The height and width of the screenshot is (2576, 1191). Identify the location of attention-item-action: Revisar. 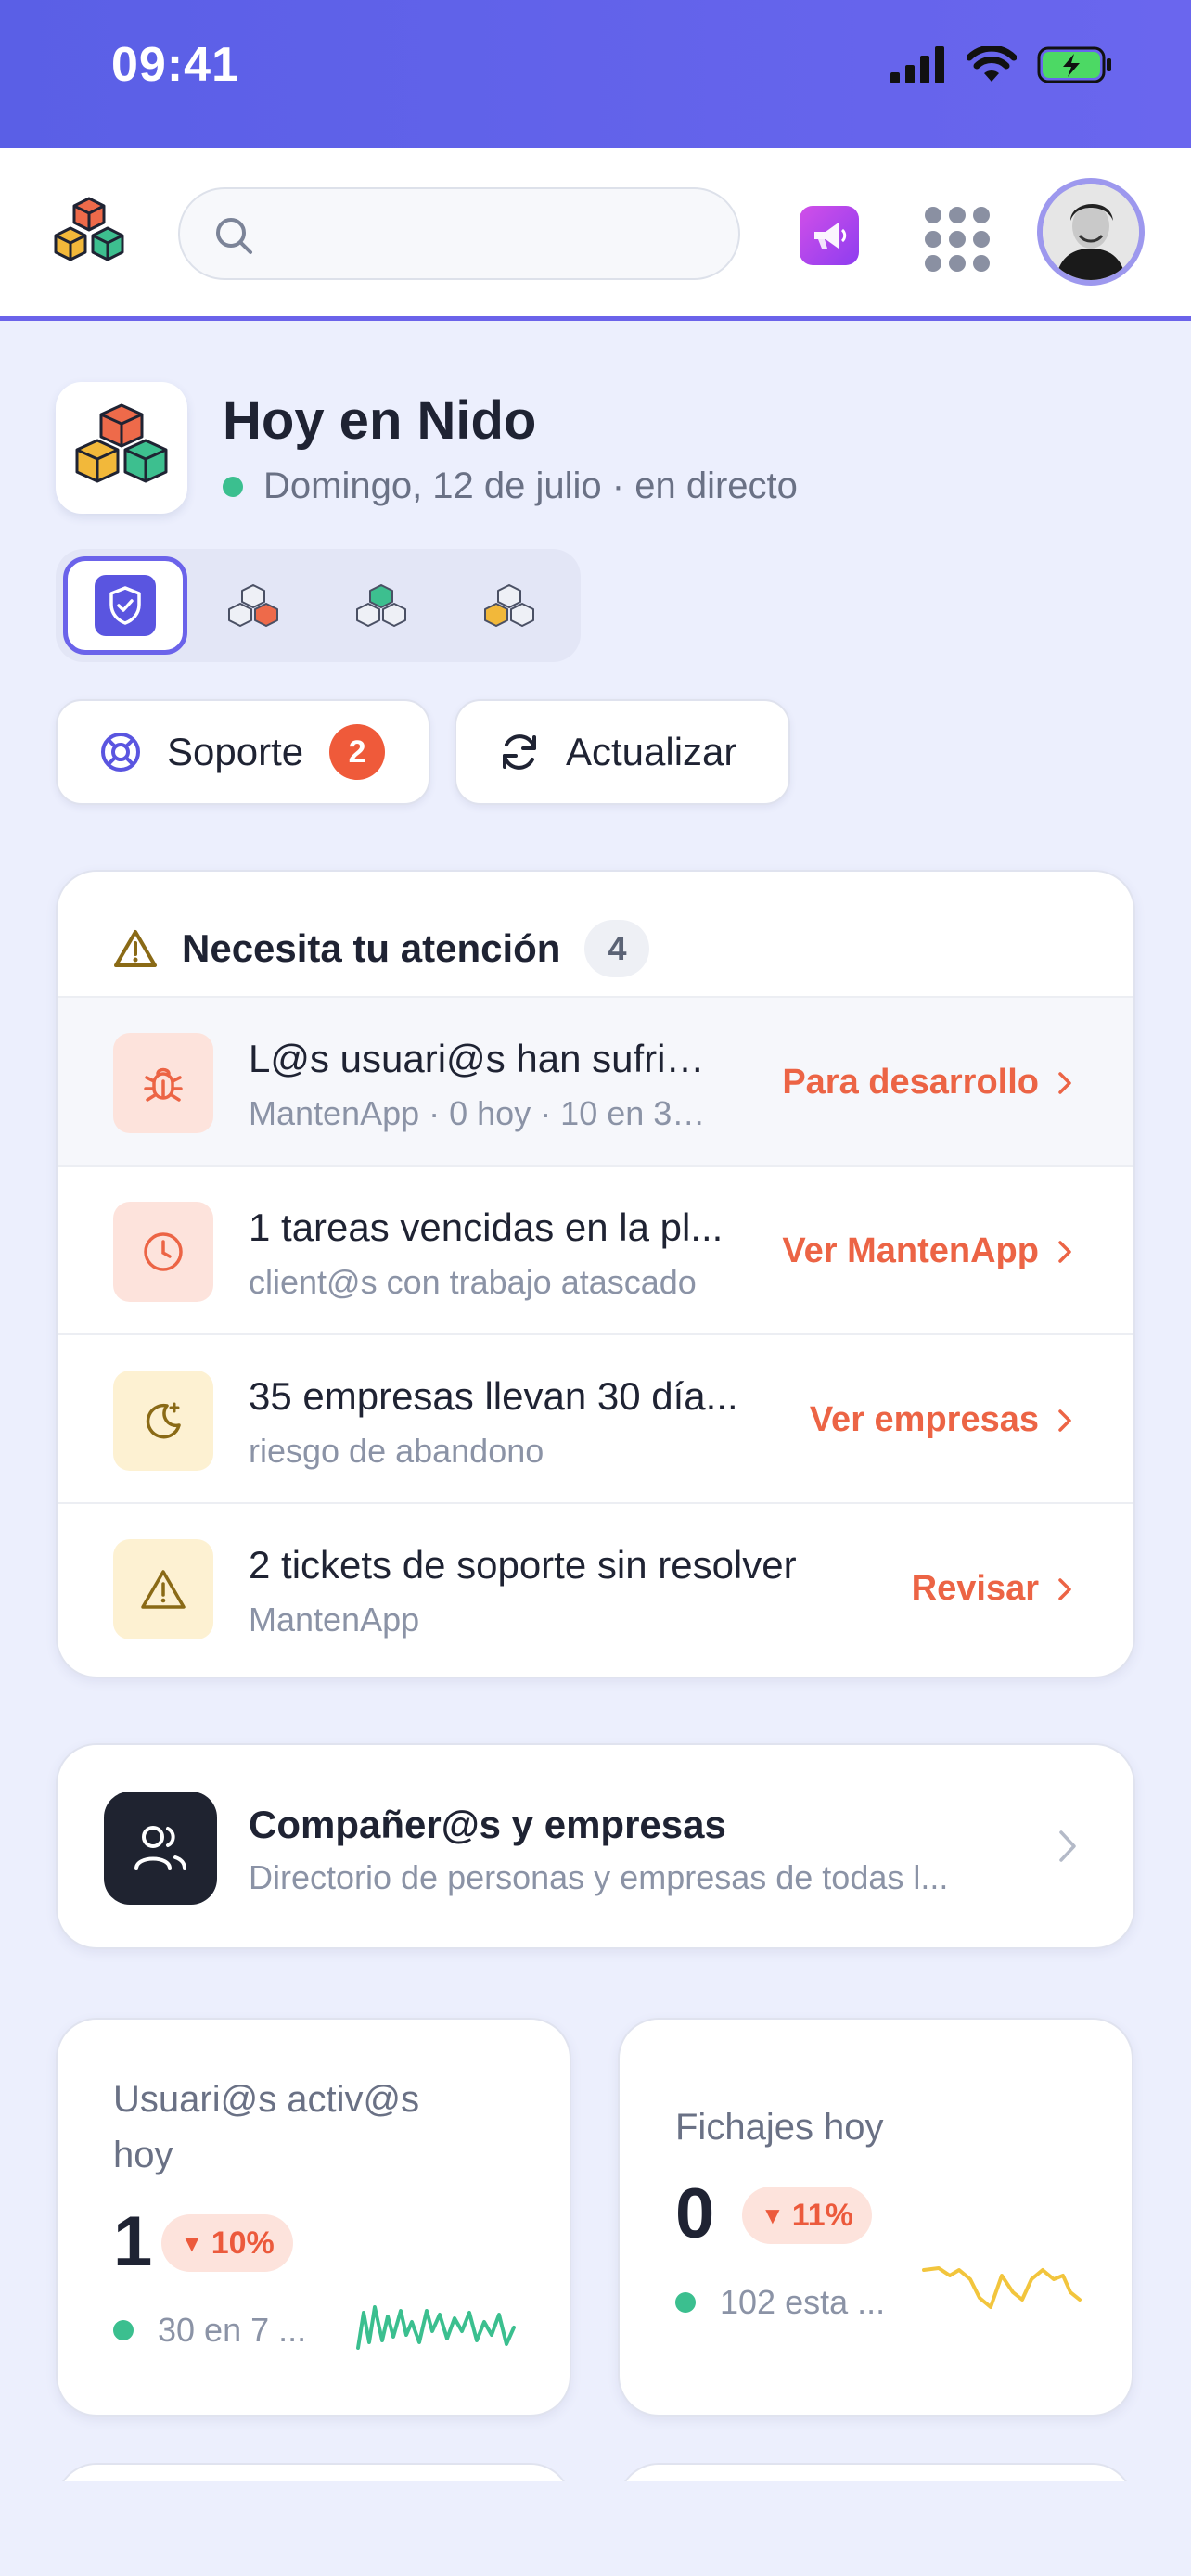
(992, 1589).